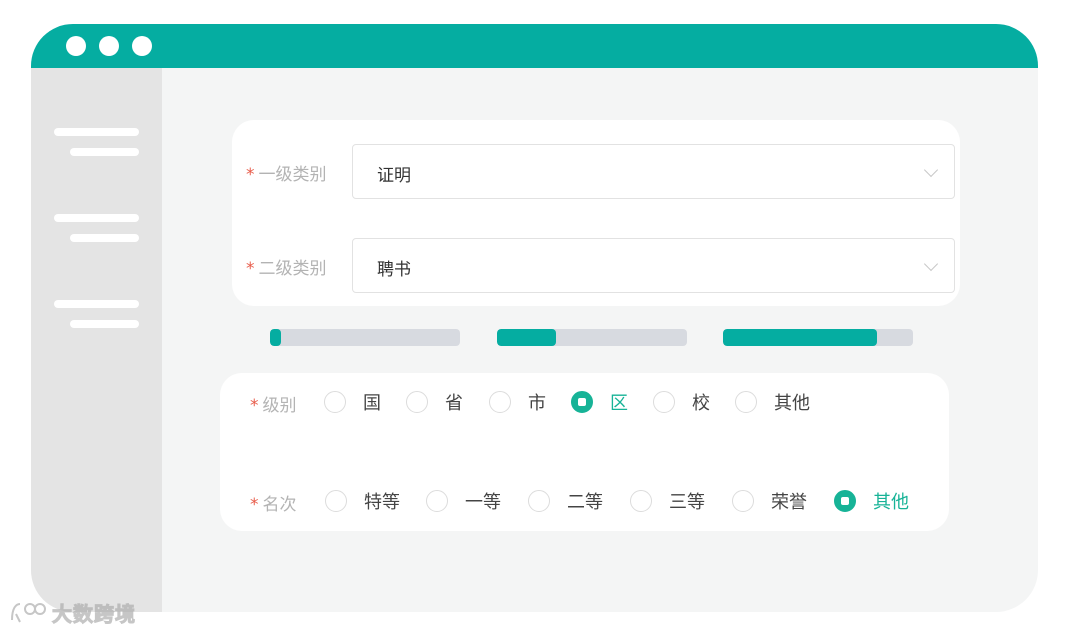 This screenshot has width=1067, height=634. I want to click on option-label: 一等, so click(483, 502).